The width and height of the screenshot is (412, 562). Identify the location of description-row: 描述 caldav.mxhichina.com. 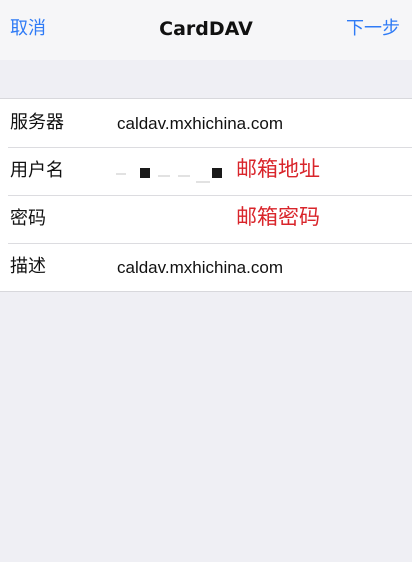
(206, 267).